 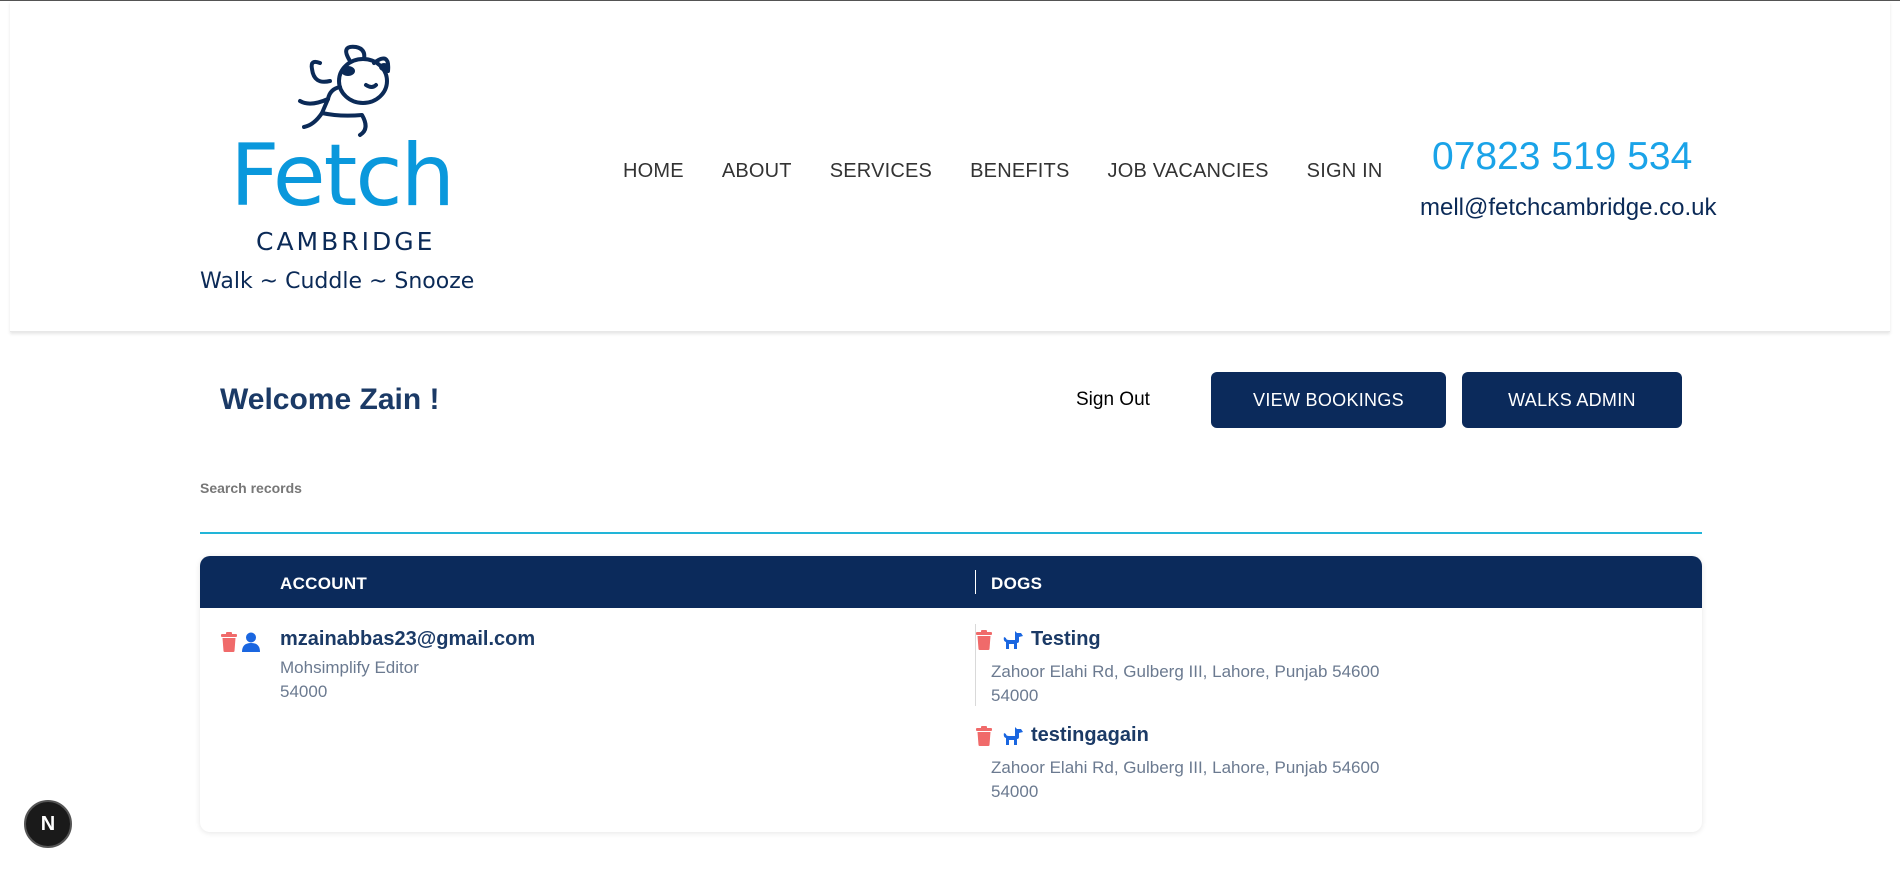 What do you see at coordinates (975, 582) in the screenshot?
I see `header-divider` at bounding box center [975, 582].